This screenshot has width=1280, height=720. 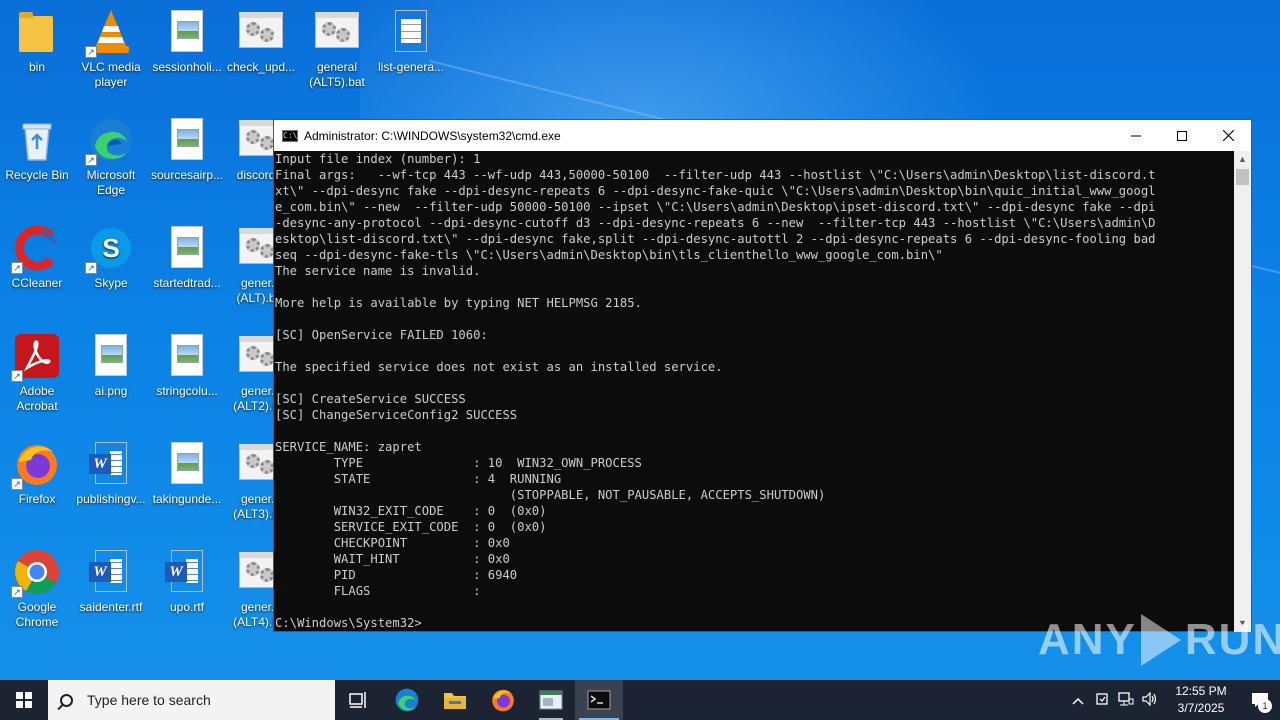 I want to click on taskbar-cmd, so click(x=599, y=700).